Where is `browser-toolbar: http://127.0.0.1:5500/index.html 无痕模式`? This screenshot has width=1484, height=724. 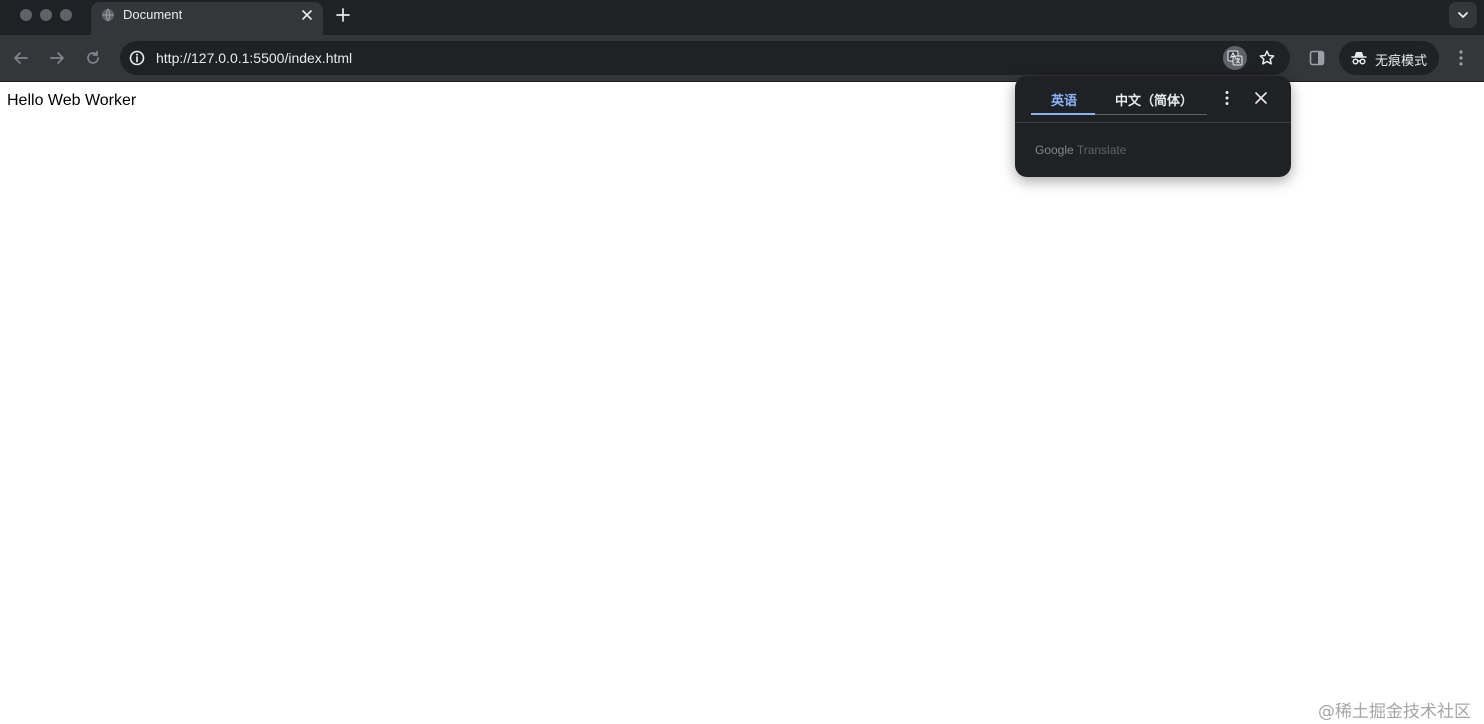 browser-toolbar: http://127.0.0.1:5500/index.html 无痕模式 is located at coordinates (742, 58).